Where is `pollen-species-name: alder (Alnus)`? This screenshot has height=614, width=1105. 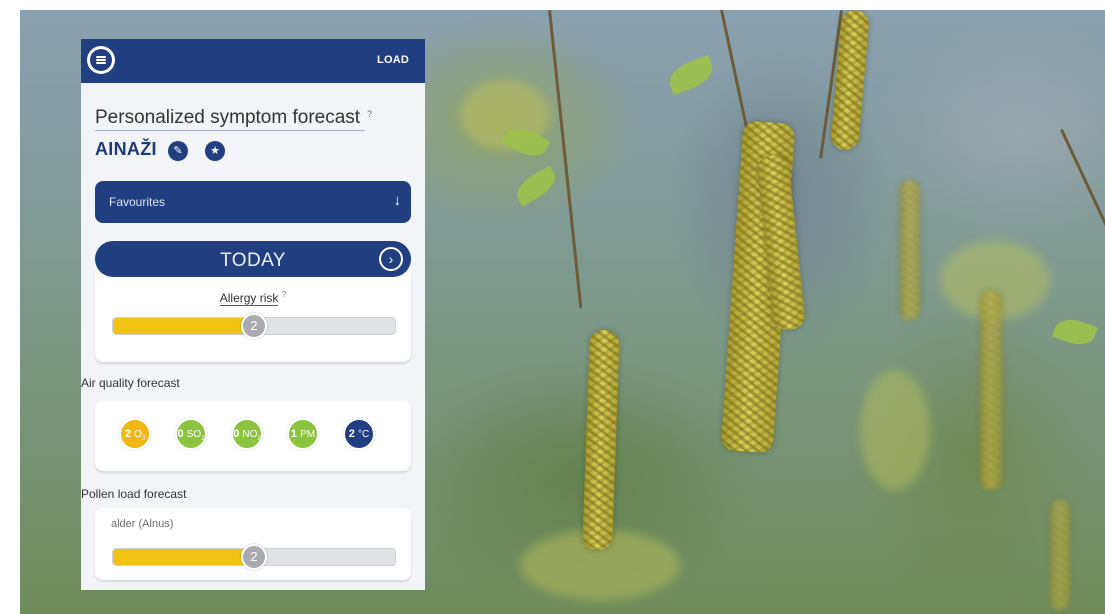 pollen-species-name: alder (Alnus) is located at coordinates (142, 524).